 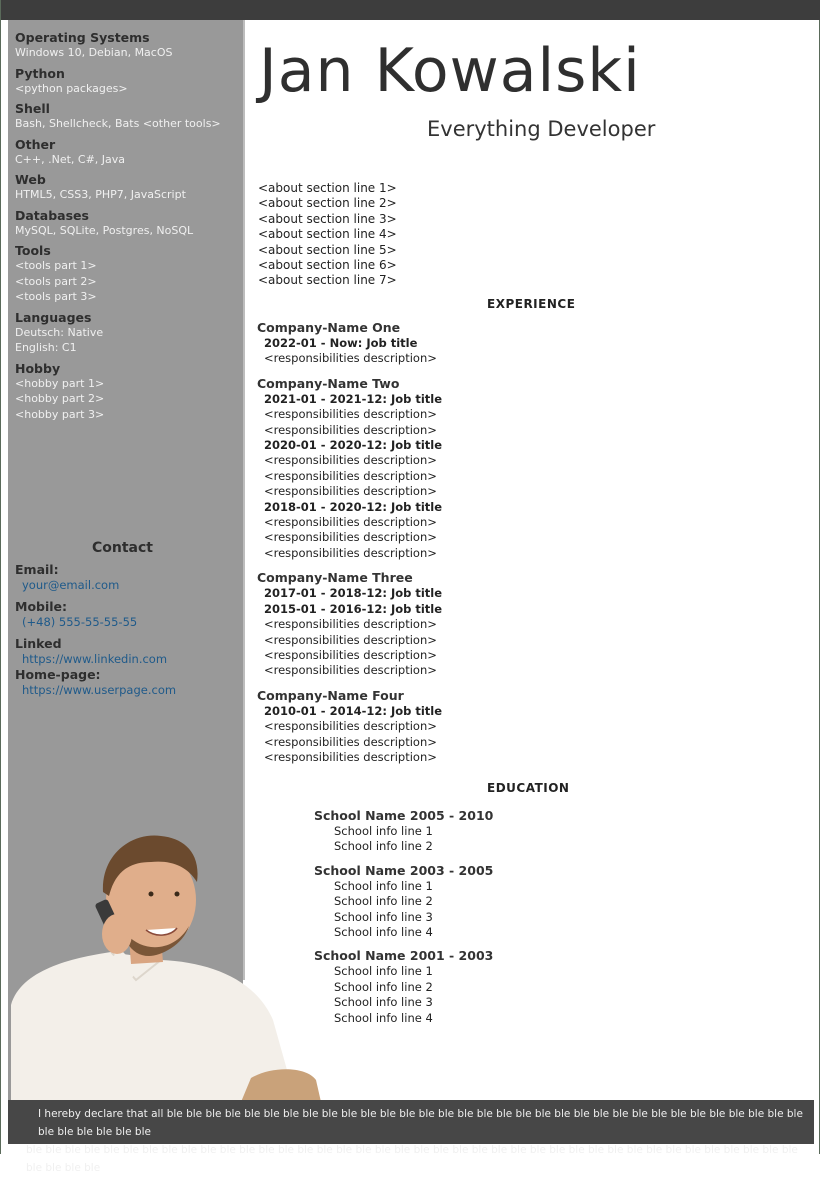 I want to click on skill-detail: HTML5, CSS3, PHP7, JavaScript, so click(x=100, y=194).